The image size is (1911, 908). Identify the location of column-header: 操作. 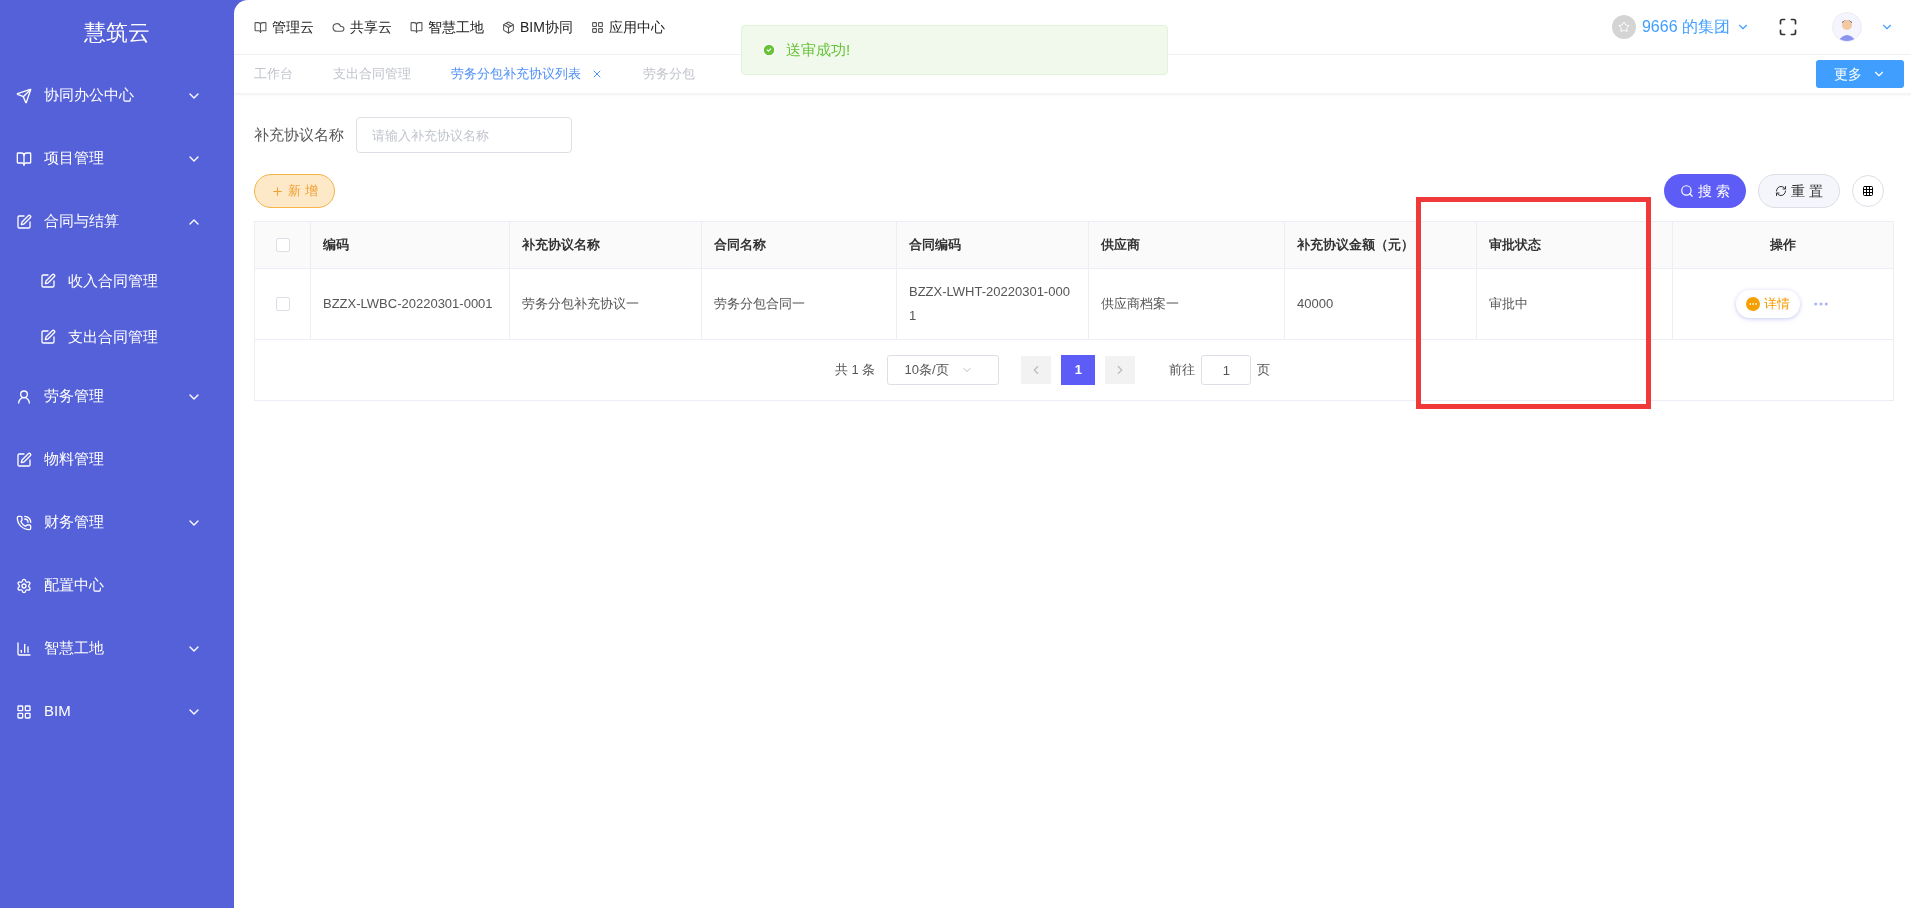
(1783, 245).